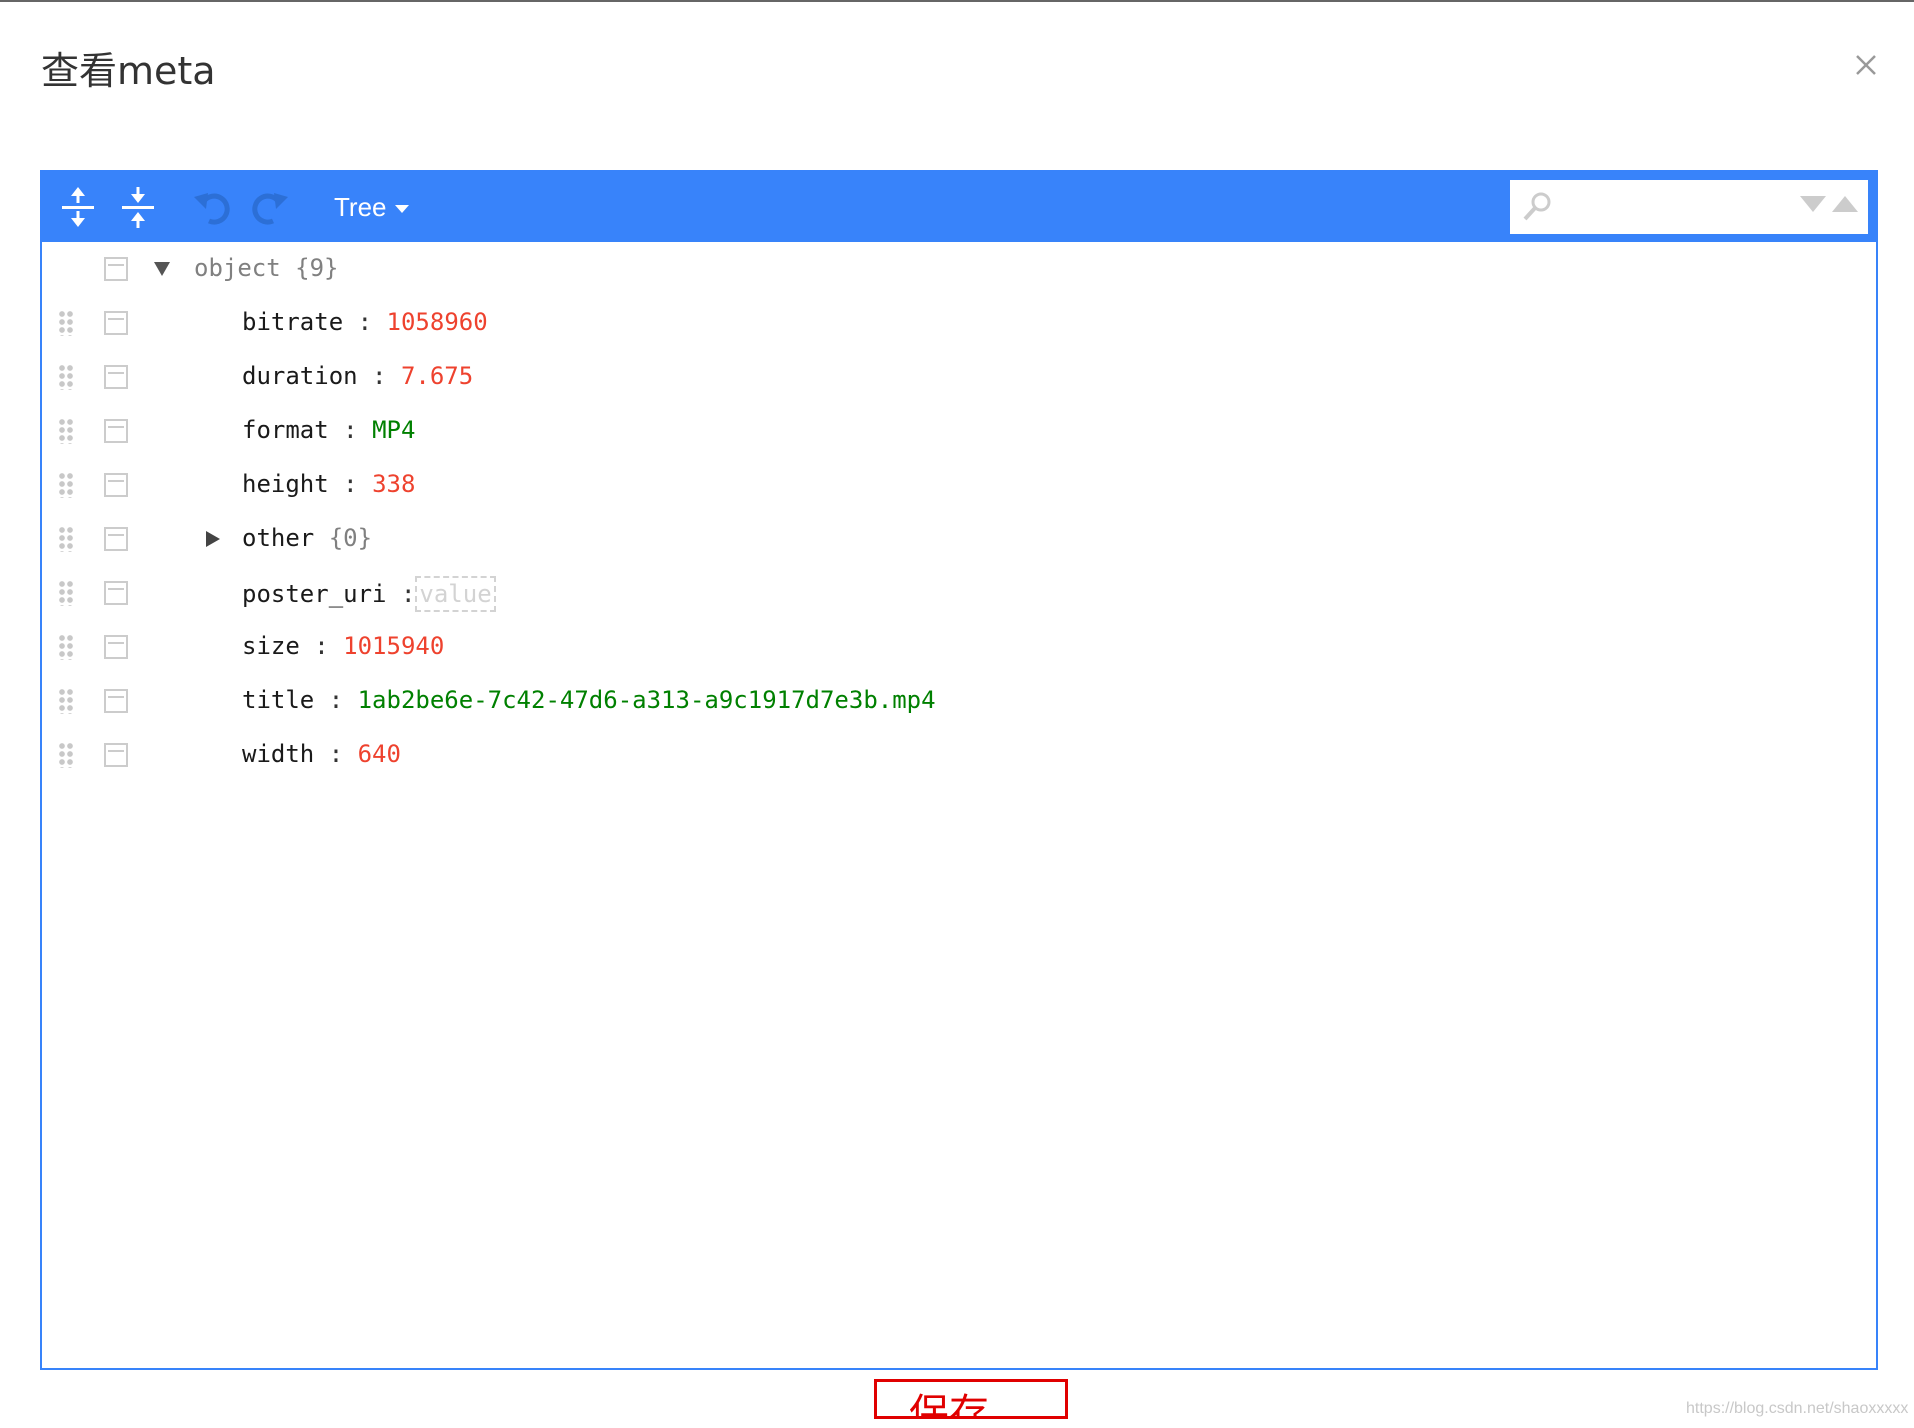 Image resolution: width=1914 pixels, height=1428 pixels. I want to click on redo-icon, so click(270, 207).